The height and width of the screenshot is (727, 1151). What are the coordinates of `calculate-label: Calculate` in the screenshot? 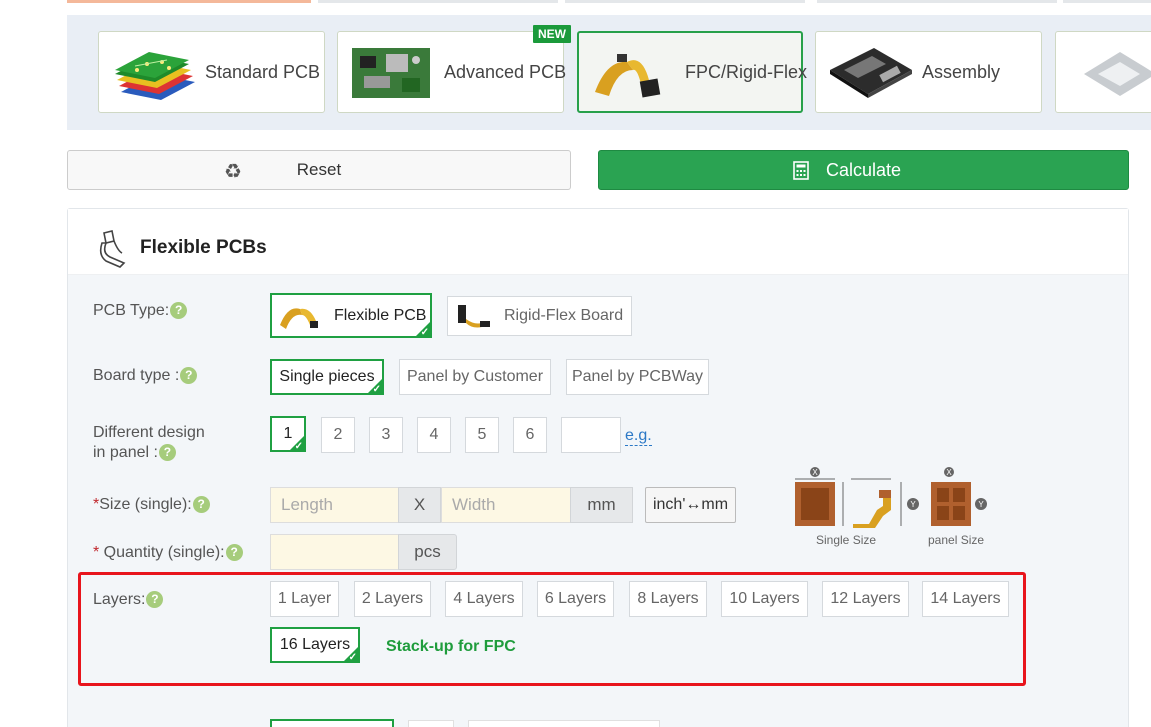 It's located at (863, 169).